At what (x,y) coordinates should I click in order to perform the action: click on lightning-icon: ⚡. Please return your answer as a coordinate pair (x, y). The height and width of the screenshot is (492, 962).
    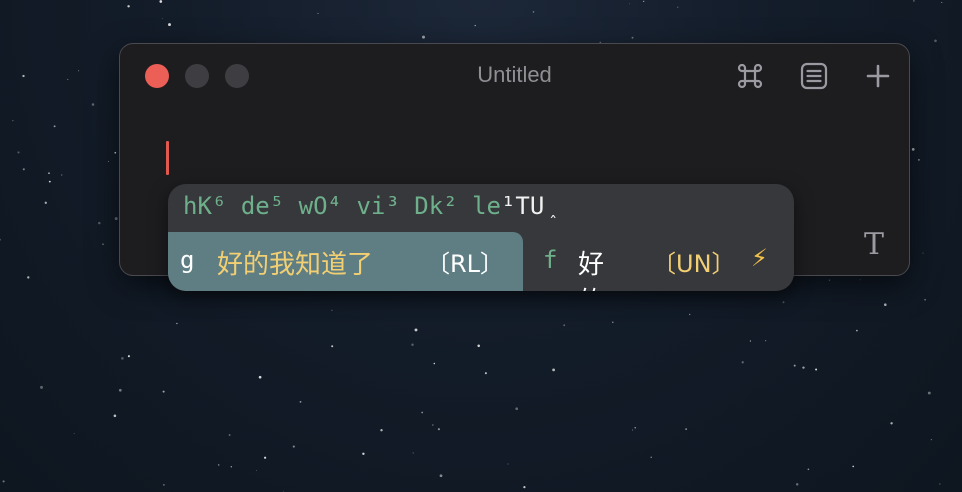
    Looking at the image, I should click on (759, 258).